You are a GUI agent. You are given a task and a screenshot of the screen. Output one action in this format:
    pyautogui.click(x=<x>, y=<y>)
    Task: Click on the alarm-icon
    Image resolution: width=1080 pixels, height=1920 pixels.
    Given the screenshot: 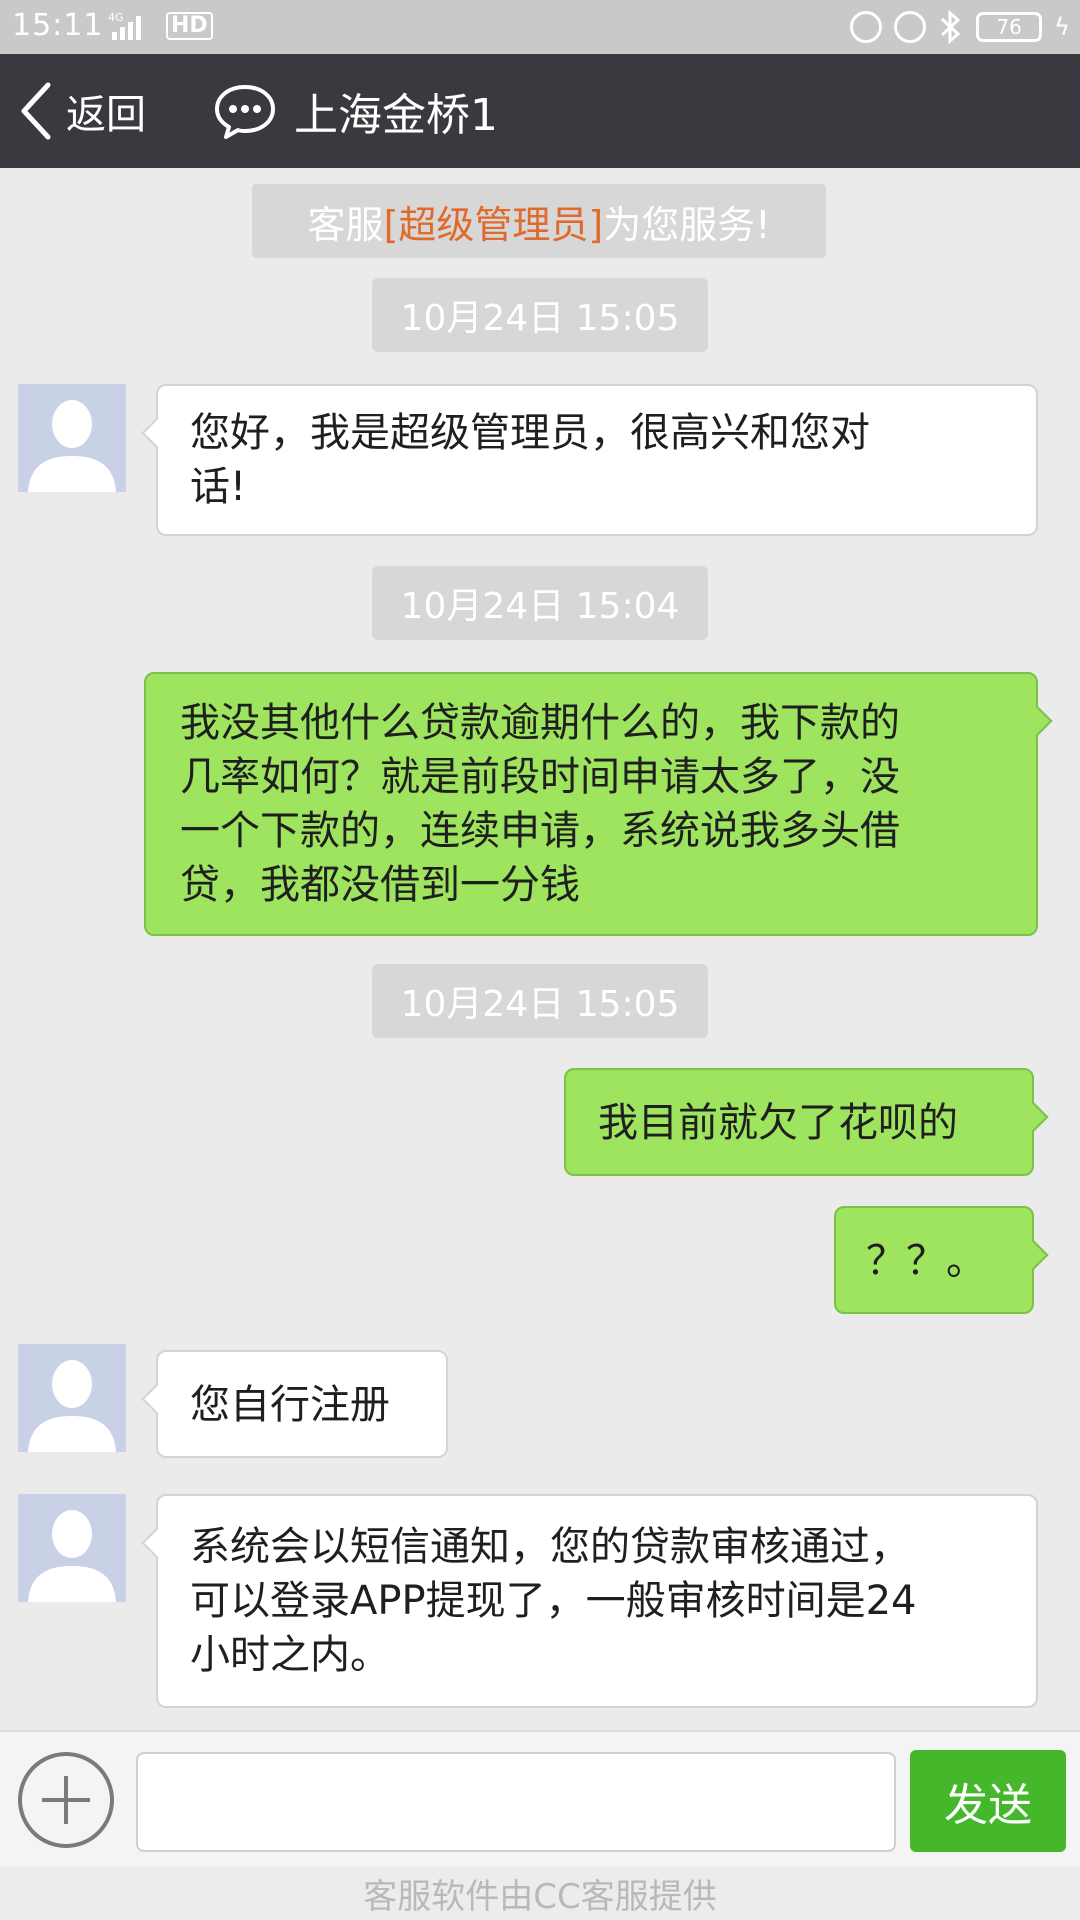 What is the action you would take?
    pyautogui.click(x=910, y=27)
    